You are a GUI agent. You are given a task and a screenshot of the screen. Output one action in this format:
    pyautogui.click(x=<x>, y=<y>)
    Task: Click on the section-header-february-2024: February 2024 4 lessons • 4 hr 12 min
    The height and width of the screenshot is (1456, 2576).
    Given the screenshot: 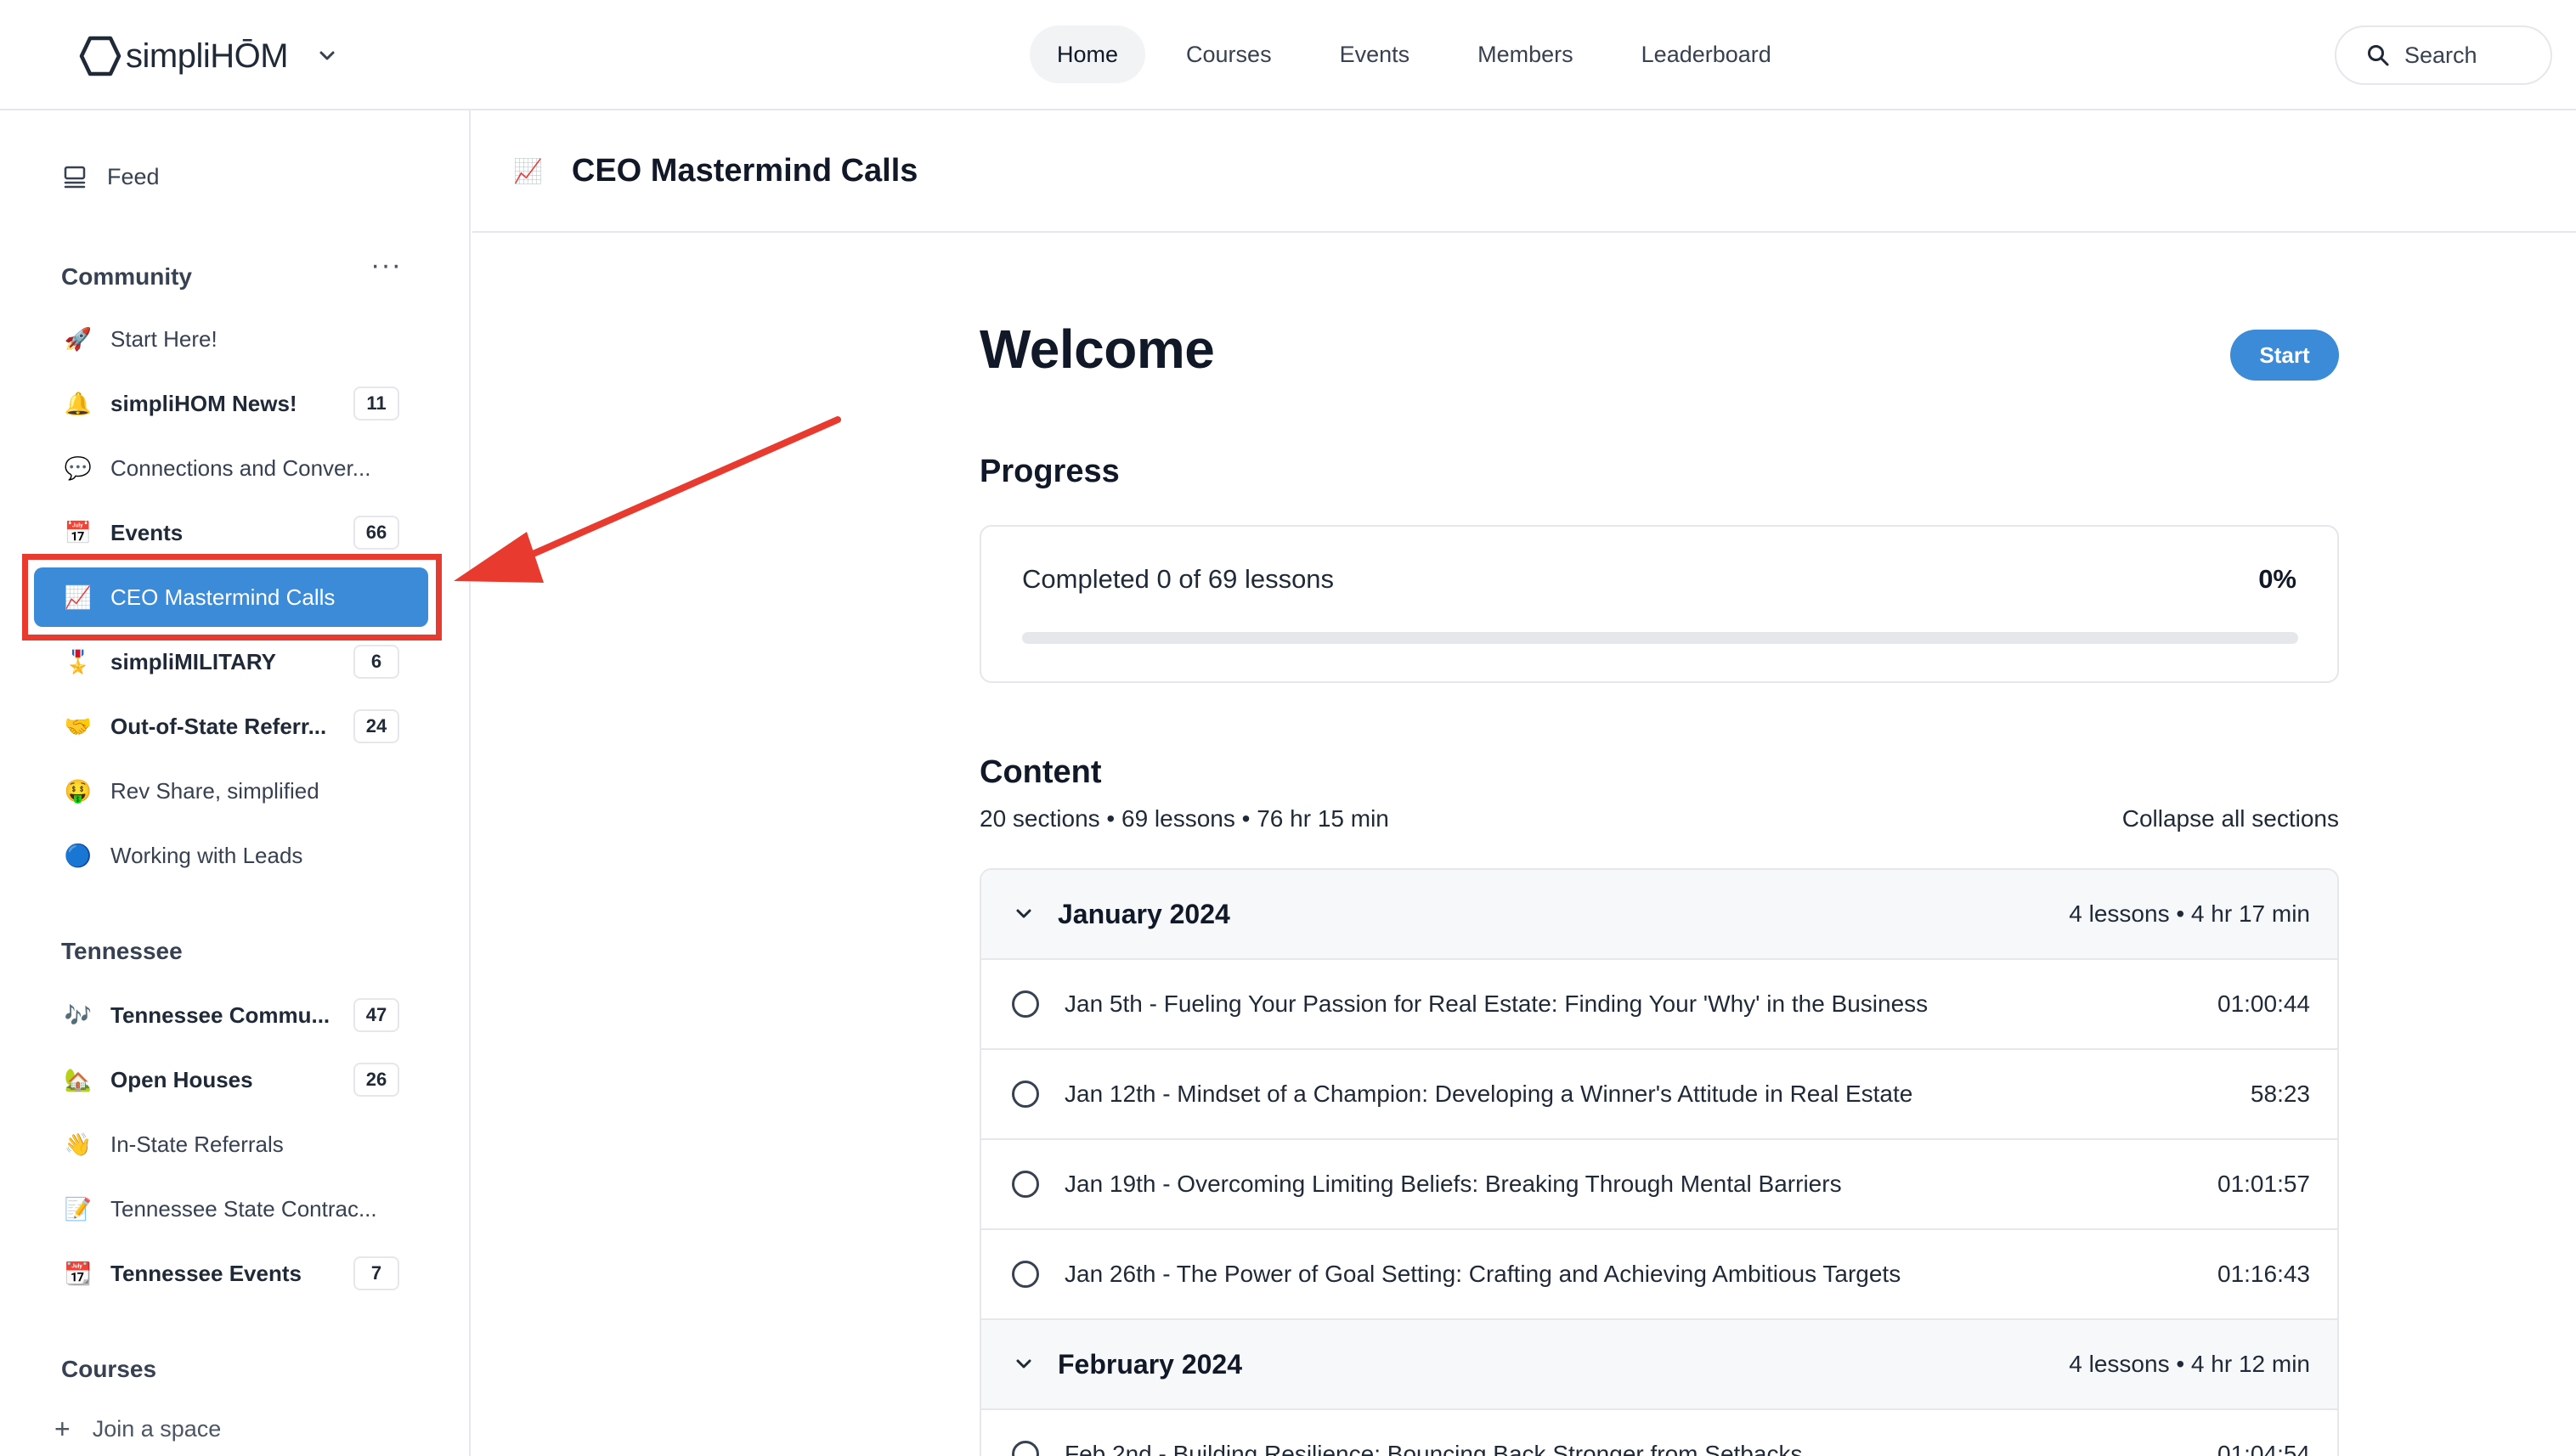 What is the action you would take?
    pyautogui.click(x=1659, y=1365)
    